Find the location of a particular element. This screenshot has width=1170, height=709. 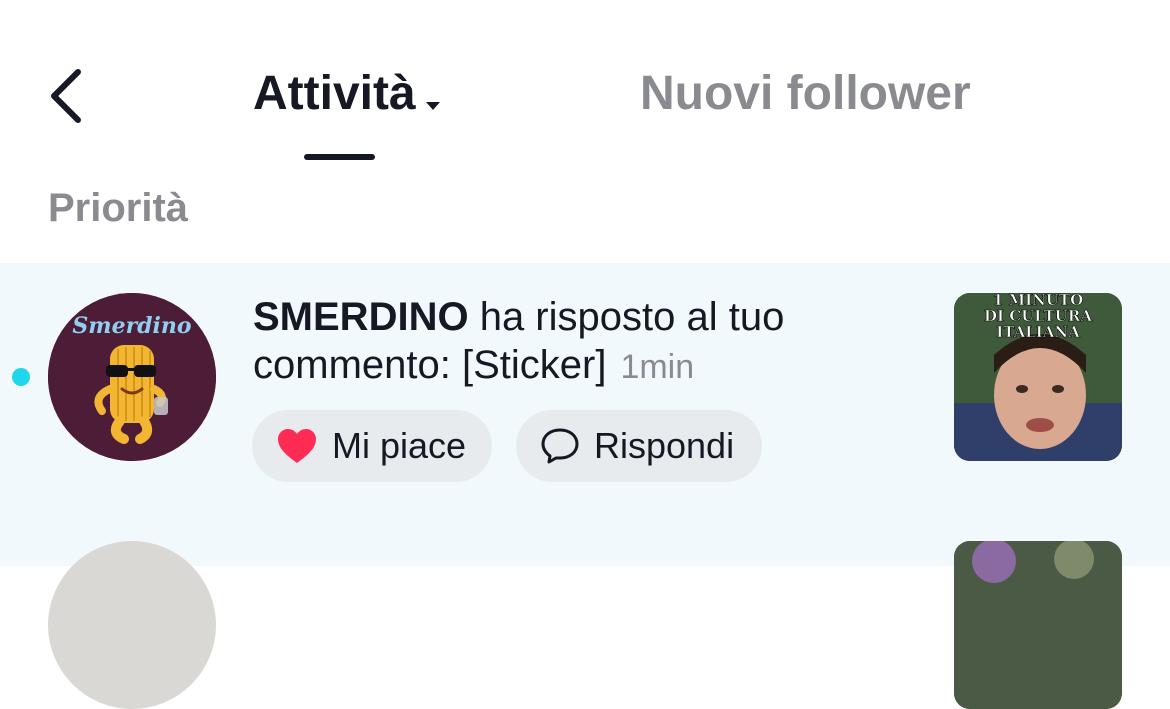

tab-activity: Attività is located at coordinates (347, 95).